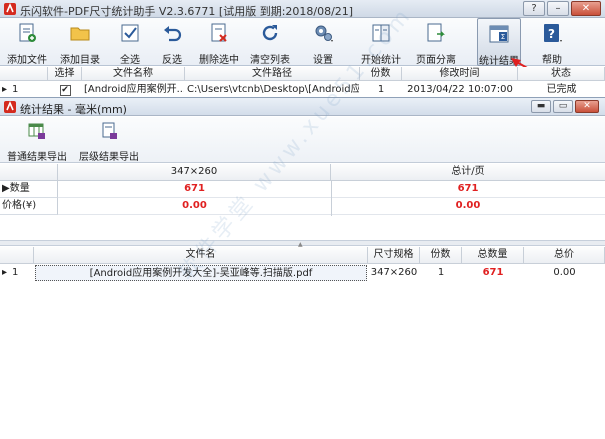 The image size is (605, 439). What do you see at coordinates (6, 188) in the screenshot?
I see `row-marker: ▶` at bounding box center [6, 188].